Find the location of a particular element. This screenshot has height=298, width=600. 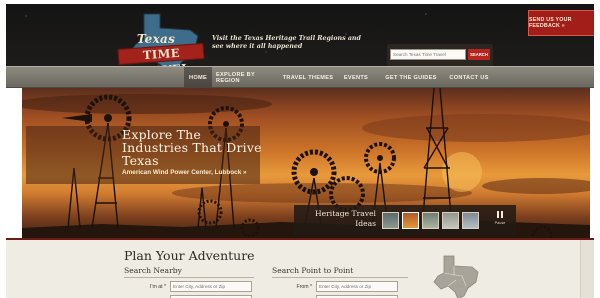

plan-title: Plan Your Adventure is located at coordinates (189, 255).